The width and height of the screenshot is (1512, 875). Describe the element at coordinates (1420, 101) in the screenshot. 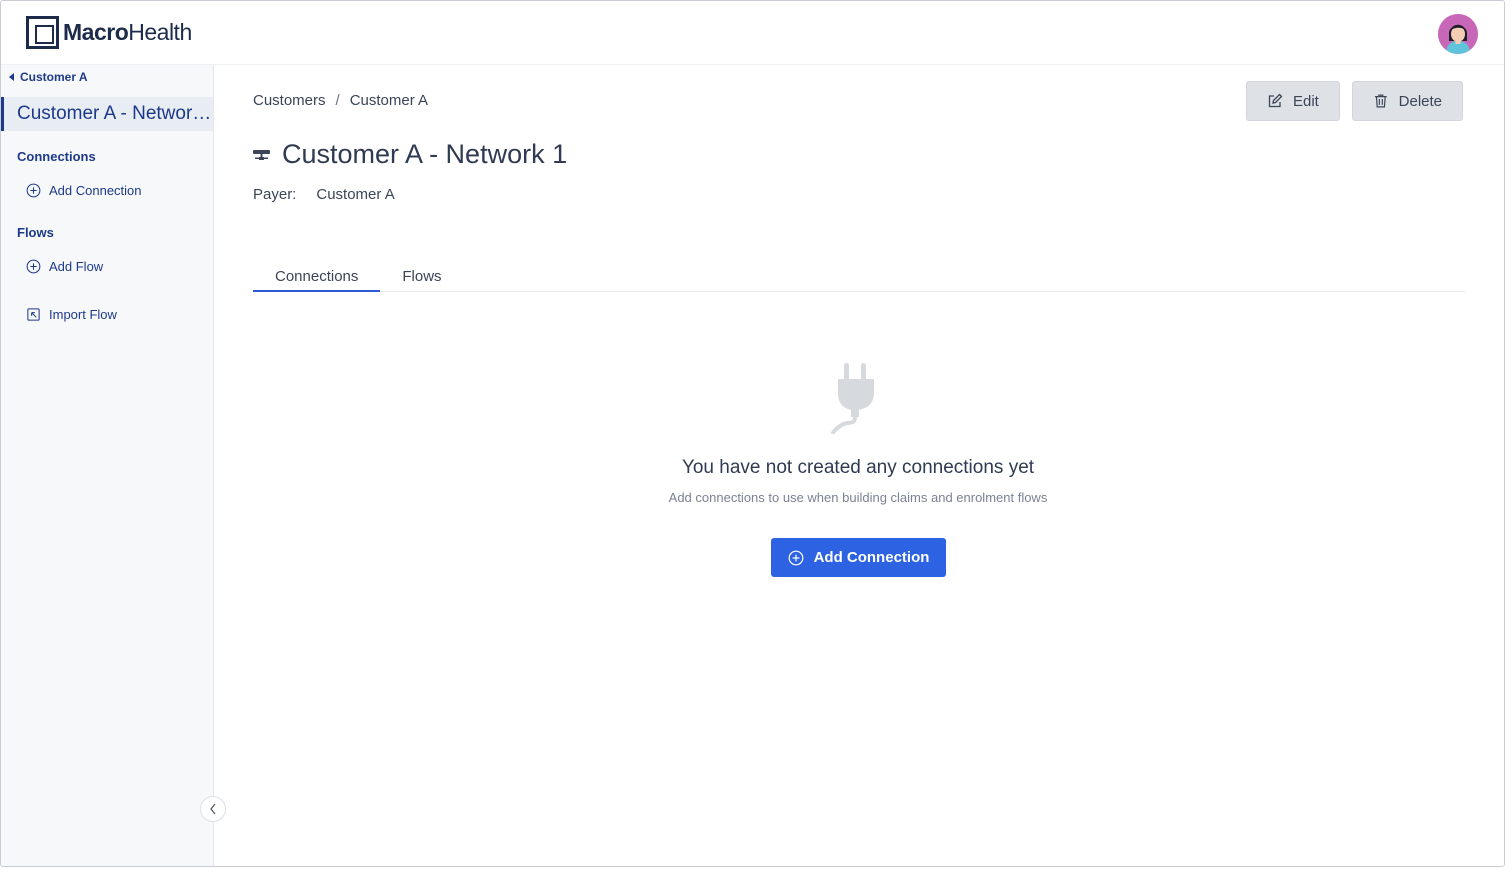

I see `delete-button-label: Delete` at that location.